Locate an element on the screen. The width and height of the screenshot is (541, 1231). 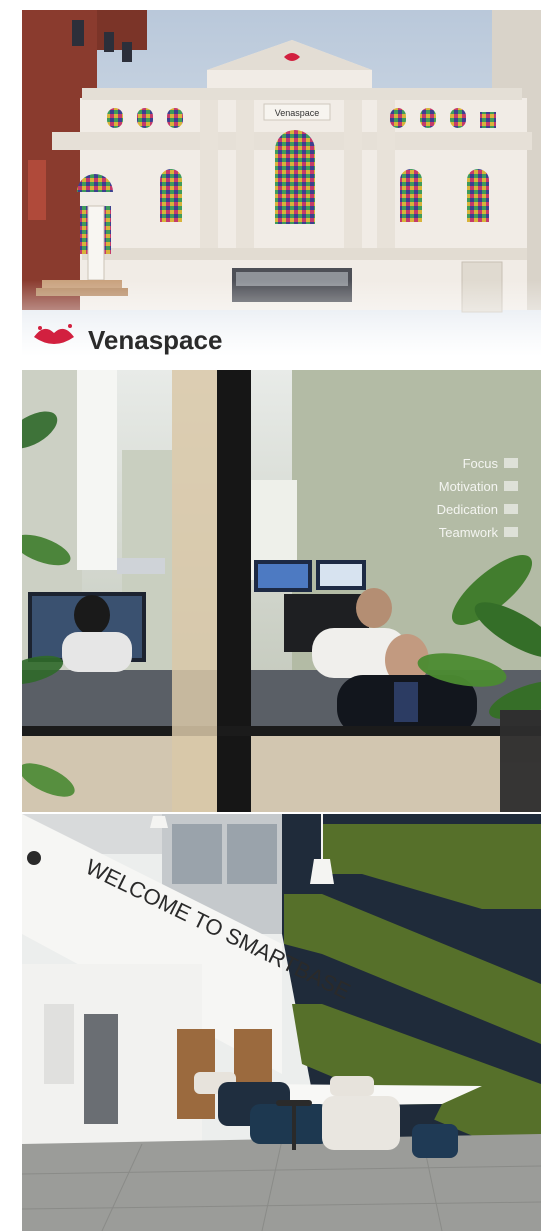
floor is located at coordinates (281, 1182).